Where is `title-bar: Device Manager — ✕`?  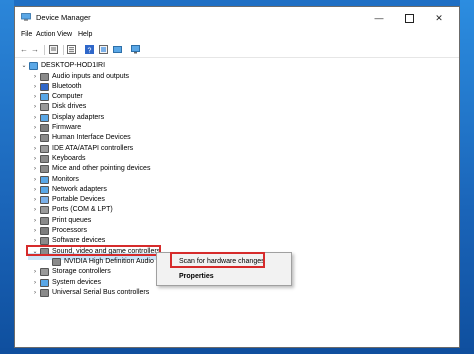 title-bar: Device Manager — ✕ is located at coordinates (237, 18).